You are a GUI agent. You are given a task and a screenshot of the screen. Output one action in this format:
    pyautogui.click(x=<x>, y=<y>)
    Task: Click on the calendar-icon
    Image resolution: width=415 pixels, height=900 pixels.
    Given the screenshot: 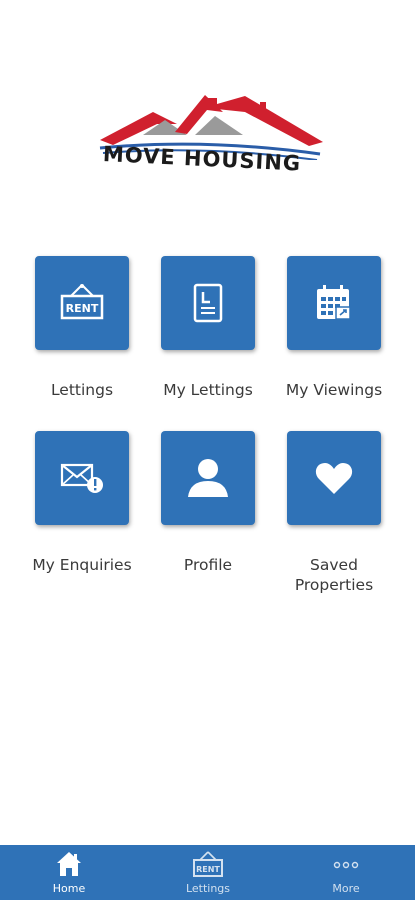 What is the action you would take?
    pyautogui.click(x=334, y=302)
    